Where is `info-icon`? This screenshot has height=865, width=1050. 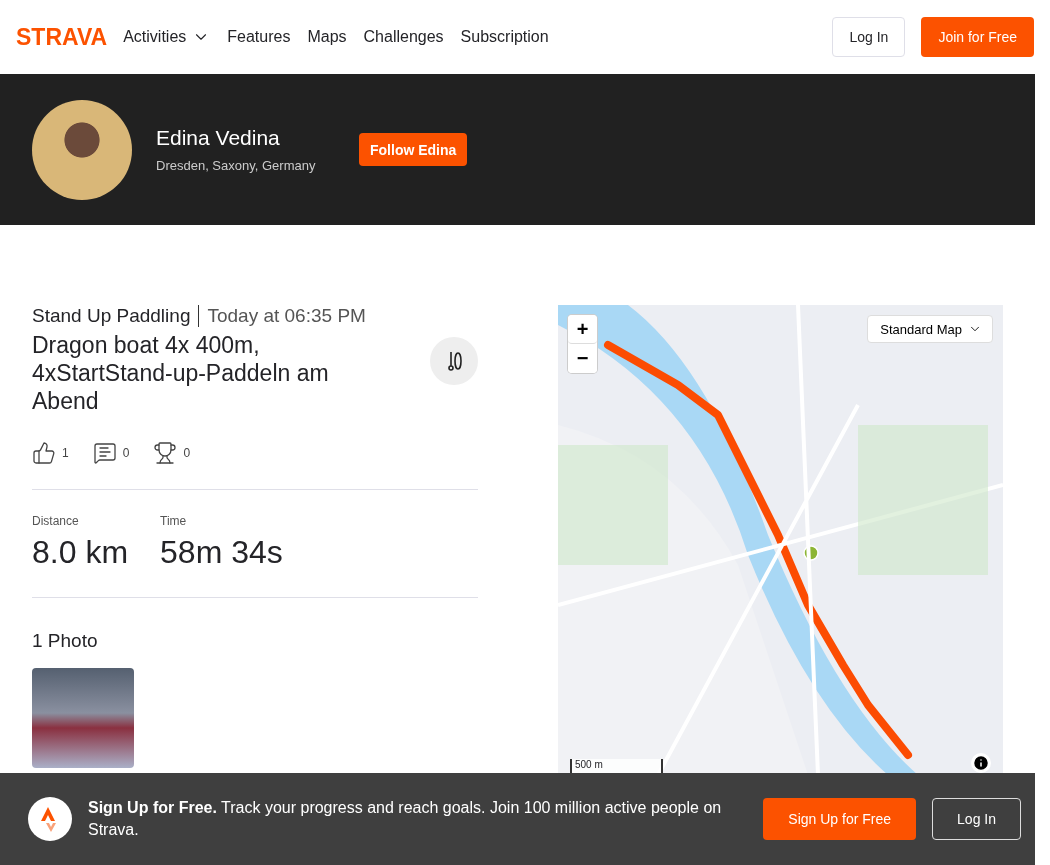
info-icon is located at coordinates (981, 763).